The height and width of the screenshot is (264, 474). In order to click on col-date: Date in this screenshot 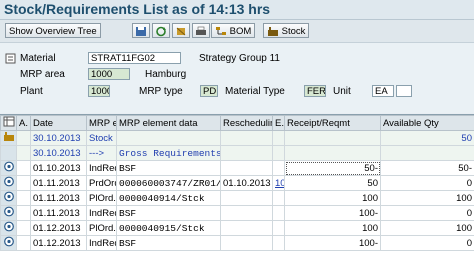, I will do `click(59, 123)`.